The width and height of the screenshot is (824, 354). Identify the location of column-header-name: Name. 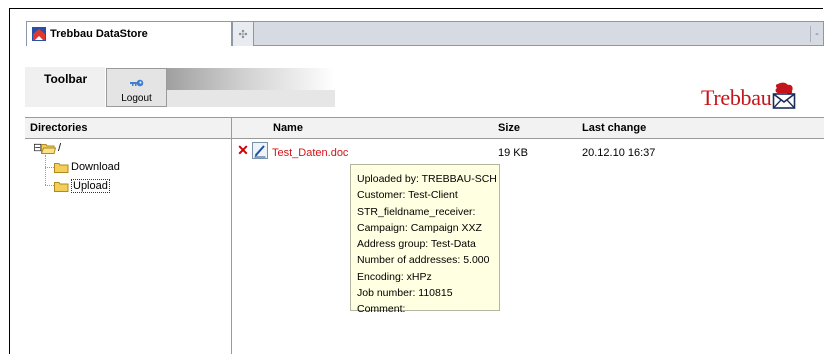
(288, 128).